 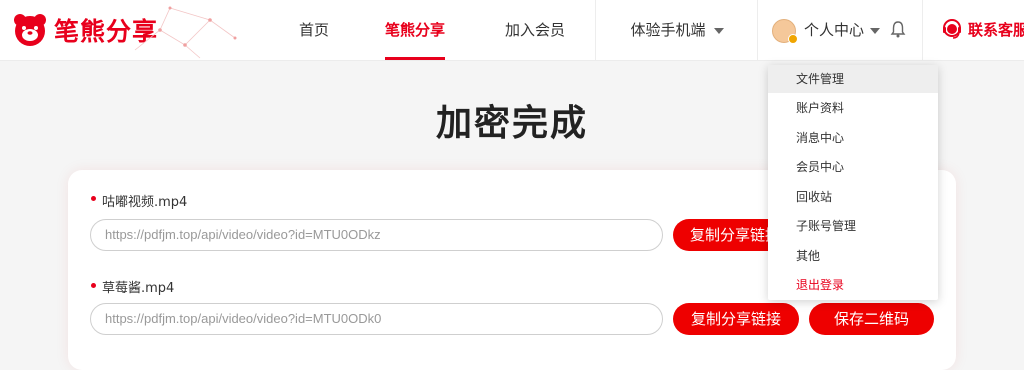 What do you see at coordinates (185, 32) in the screenshot?
I see `network-decoration` at bounding box center [185, 32].